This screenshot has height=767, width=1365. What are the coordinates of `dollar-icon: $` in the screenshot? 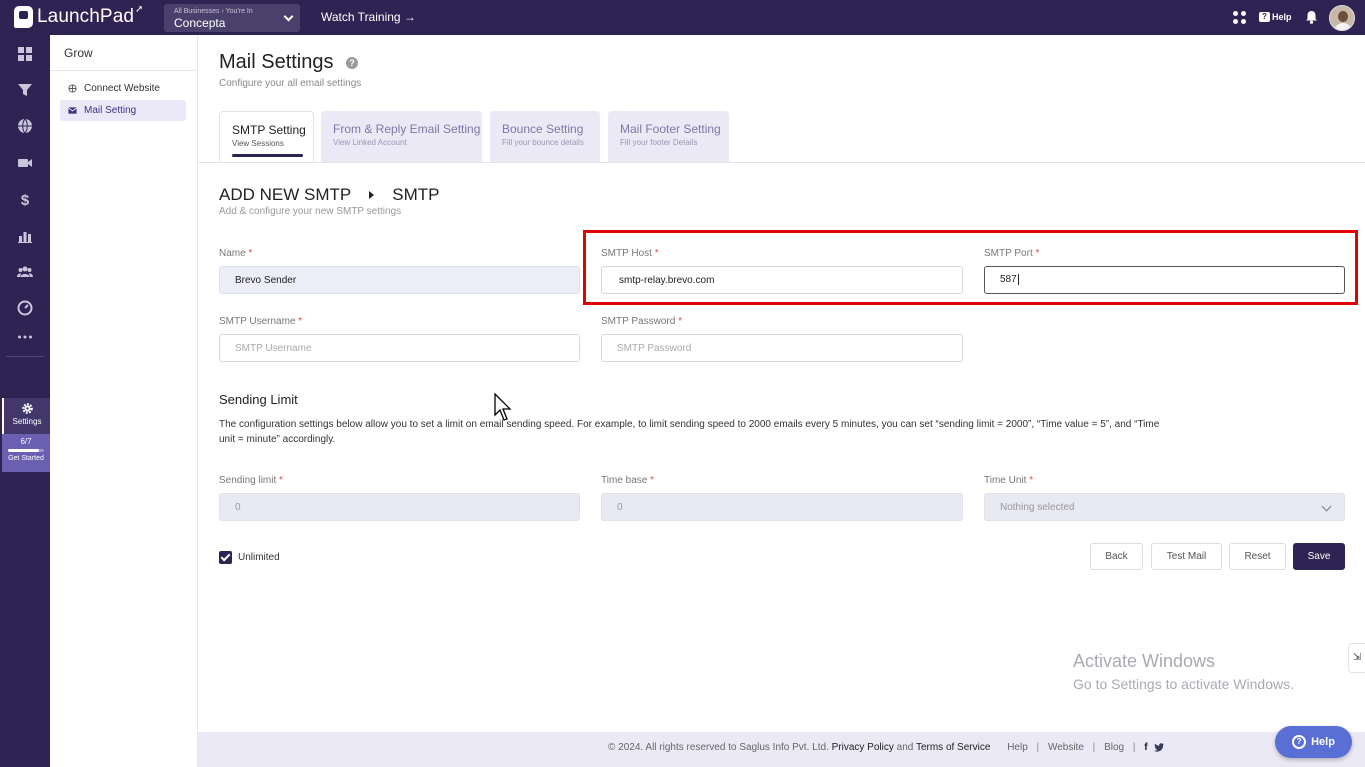 It's located at (25, 199).